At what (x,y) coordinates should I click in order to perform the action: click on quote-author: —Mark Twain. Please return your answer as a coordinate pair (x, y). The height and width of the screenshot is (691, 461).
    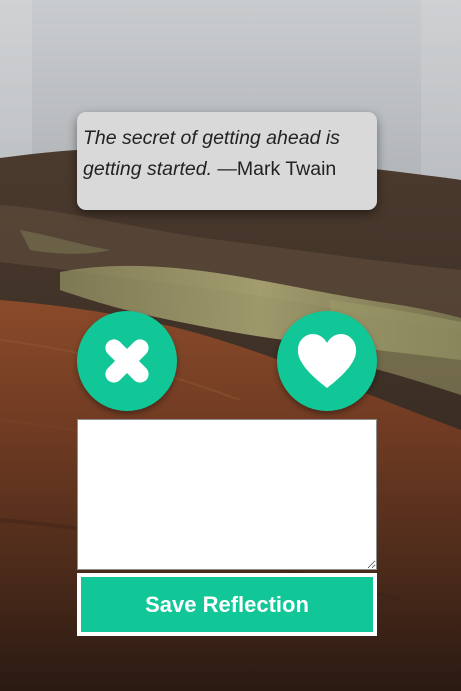
    Looking at the image, I should click on (274, 169).